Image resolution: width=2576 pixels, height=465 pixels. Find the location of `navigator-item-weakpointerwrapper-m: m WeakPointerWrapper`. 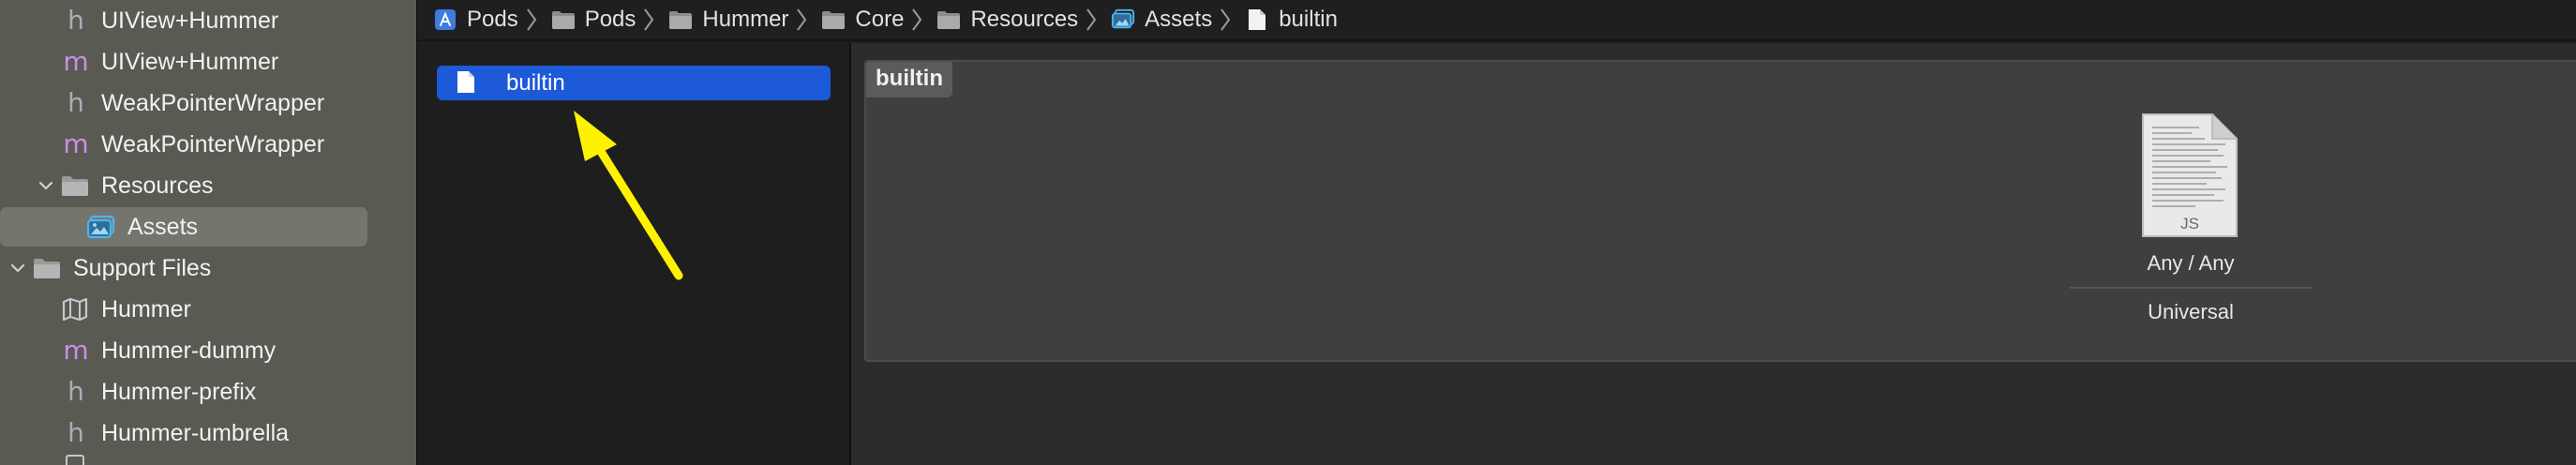

navigator-item-weakpointerwrapper-m: m WeakPointerWrapper is located at coordinates (208, 144).